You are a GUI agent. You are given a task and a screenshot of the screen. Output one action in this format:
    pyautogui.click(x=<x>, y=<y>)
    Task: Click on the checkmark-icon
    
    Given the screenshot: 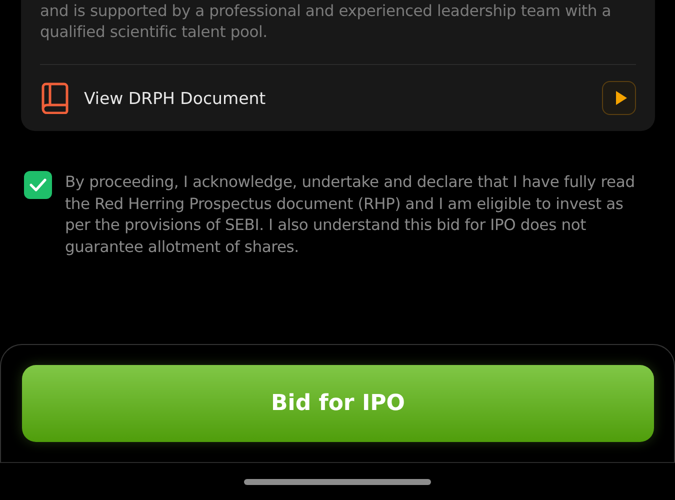 What is the action you would take?
    pyautogui.click(x=38, y=185)
    